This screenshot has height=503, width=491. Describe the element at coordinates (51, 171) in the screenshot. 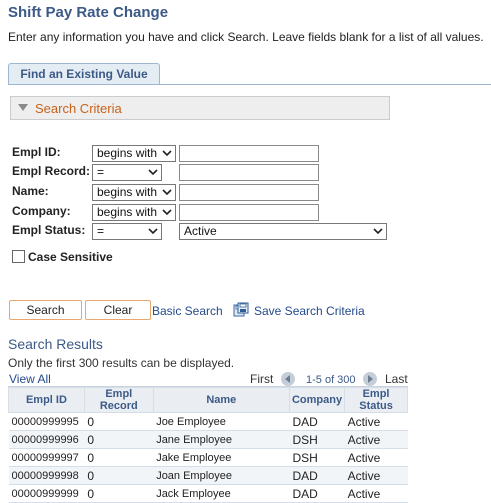

I see `empl-record-label: Empl Record:` at that location.